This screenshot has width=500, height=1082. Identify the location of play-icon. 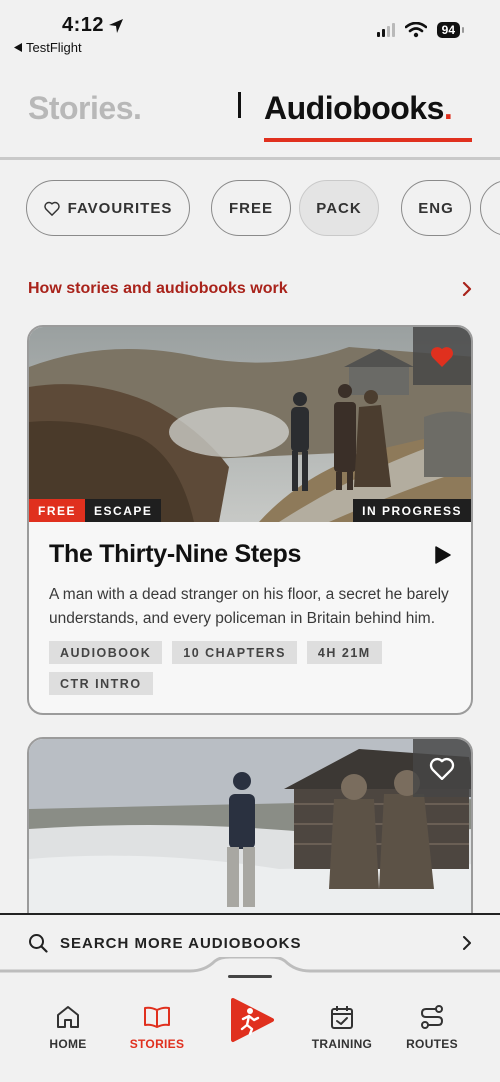
(442, 554).